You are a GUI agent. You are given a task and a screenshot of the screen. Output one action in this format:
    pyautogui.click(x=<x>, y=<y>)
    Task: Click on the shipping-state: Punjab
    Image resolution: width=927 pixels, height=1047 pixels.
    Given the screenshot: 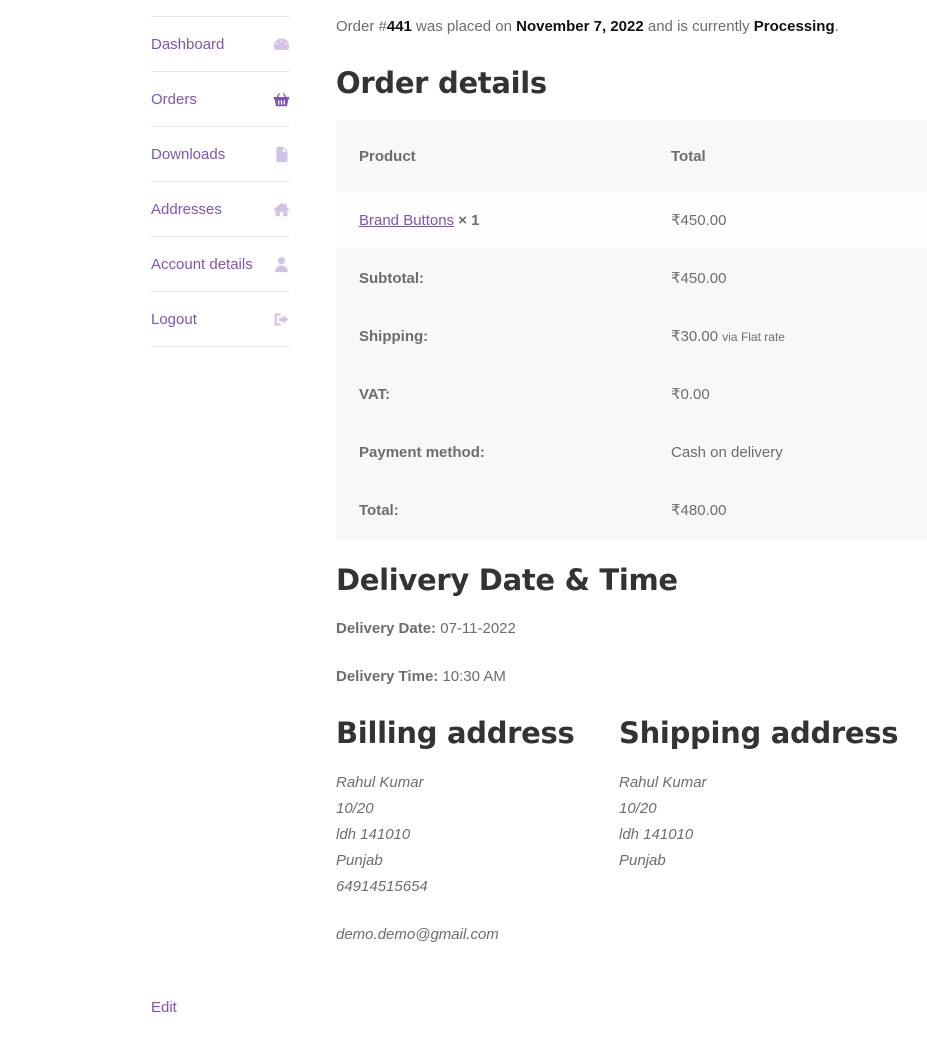 What is the action you would take?
    pyautogui.click(x=642, y=860)
    